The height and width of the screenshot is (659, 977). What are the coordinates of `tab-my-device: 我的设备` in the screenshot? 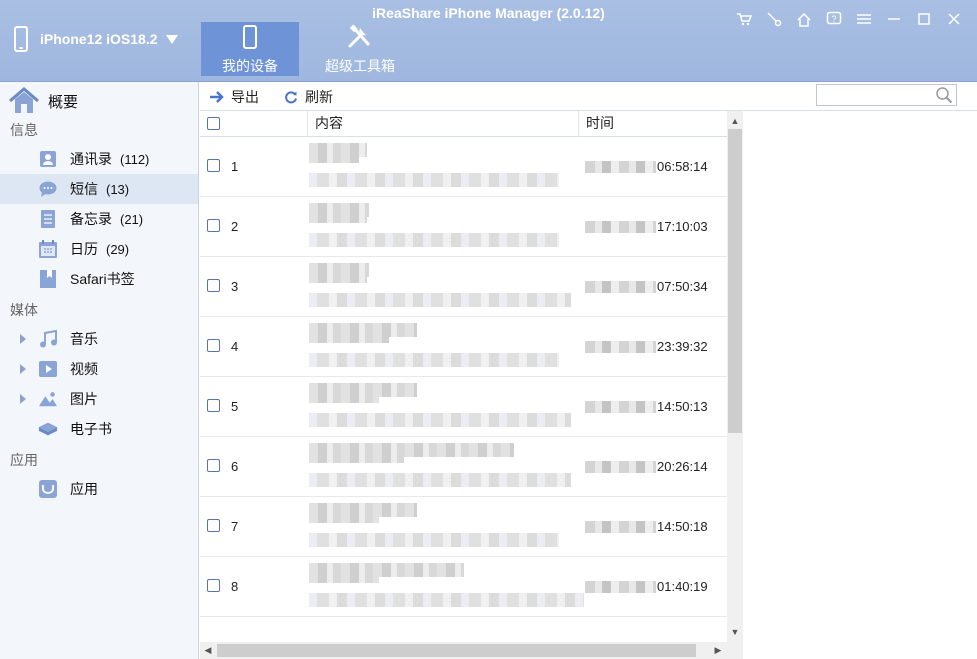 It's located at (250, 49).